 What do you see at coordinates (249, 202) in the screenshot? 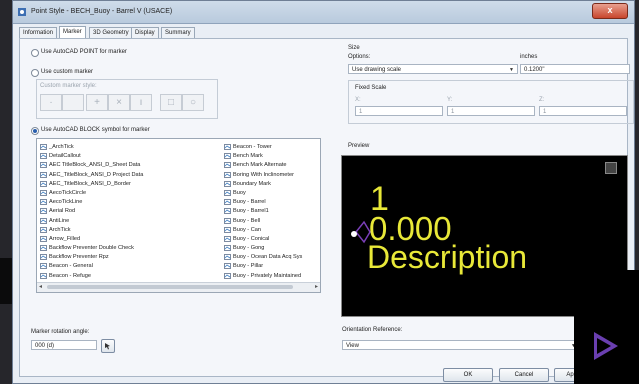
I see `block-list-item-label: Buoy - Barrel` at bounding box center [249, 202].